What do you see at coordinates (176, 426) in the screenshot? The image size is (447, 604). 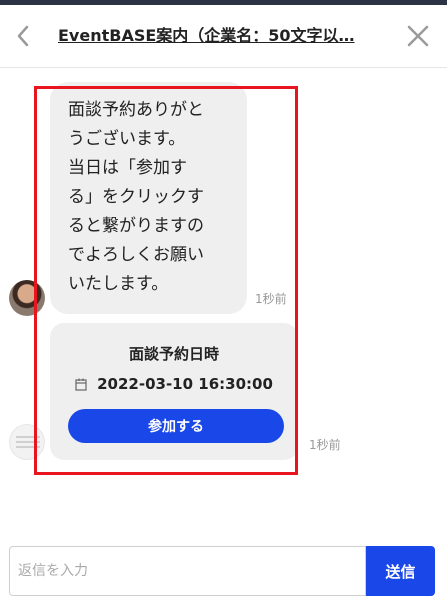 I see `join-button: 参加する` at bounding box center [176, 426].